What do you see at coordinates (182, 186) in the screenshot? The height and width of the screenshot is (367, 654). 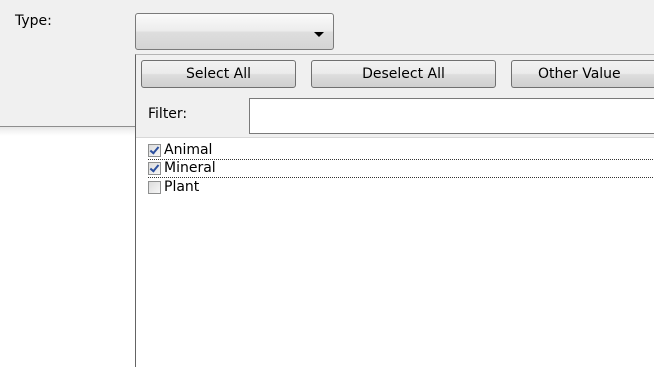 I see `list-item-label: Plant` at bounding box center [182, 186].